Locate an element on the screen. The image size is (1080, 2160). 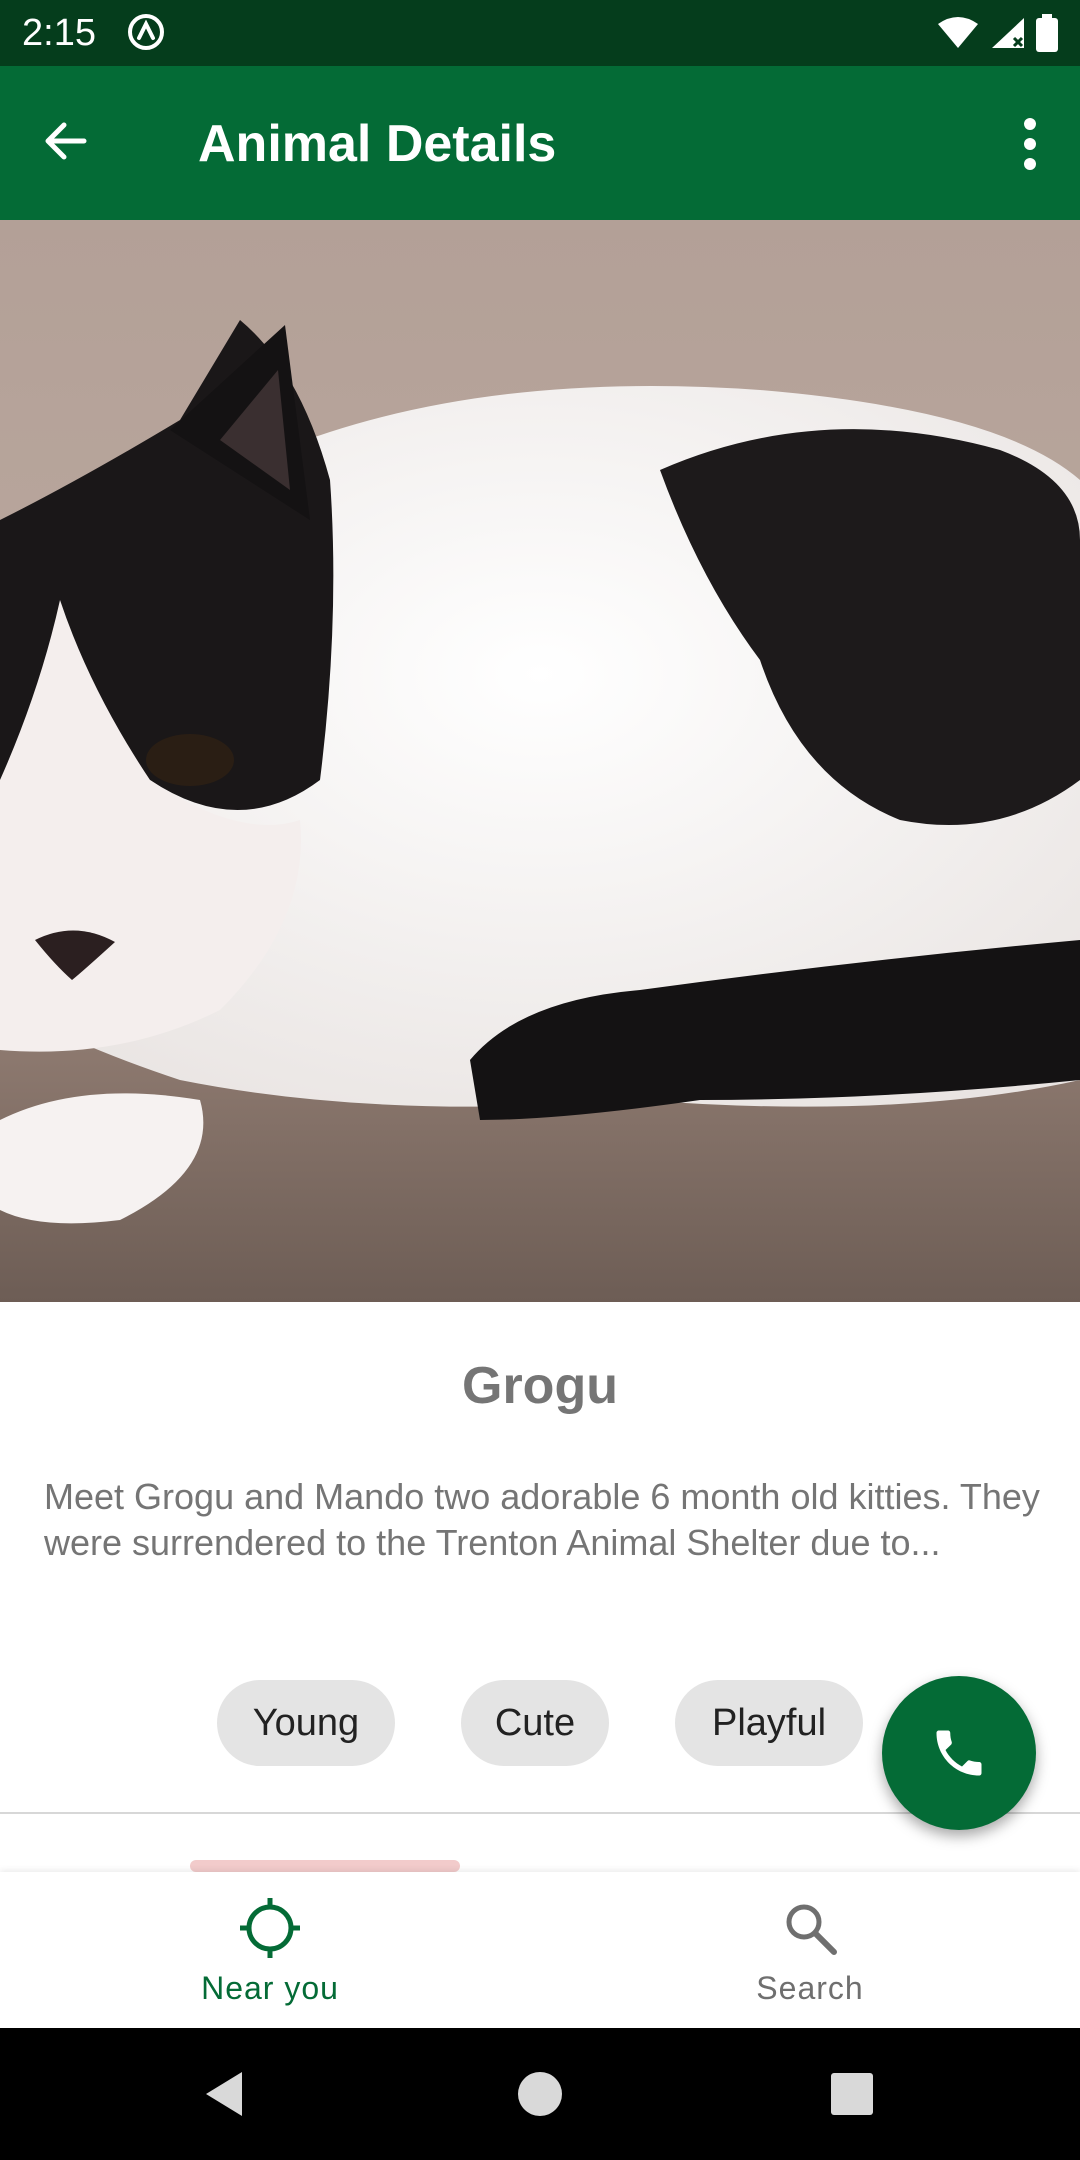
search-icon is located at coordinates (811, 1929).